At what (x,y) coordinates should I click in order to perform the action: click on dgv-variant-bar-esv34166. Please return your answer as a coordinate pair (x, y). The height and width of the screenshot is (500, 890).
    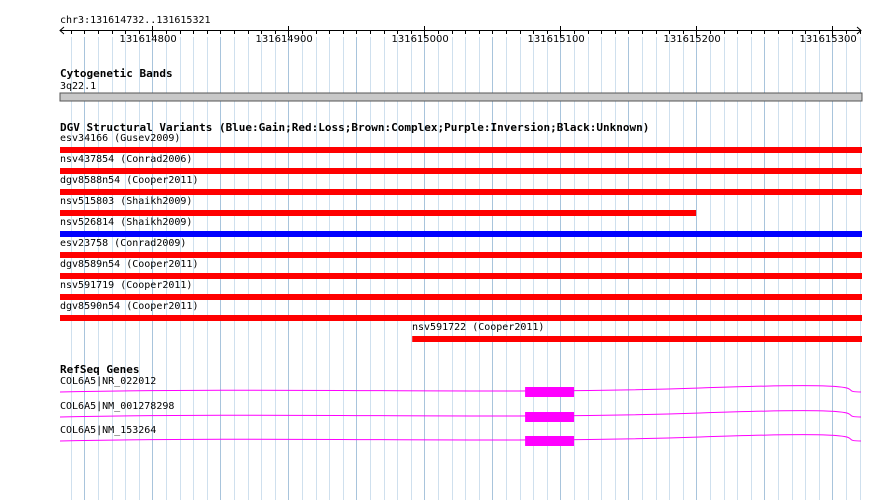
    Looking at the image, I should click on (461, 150).